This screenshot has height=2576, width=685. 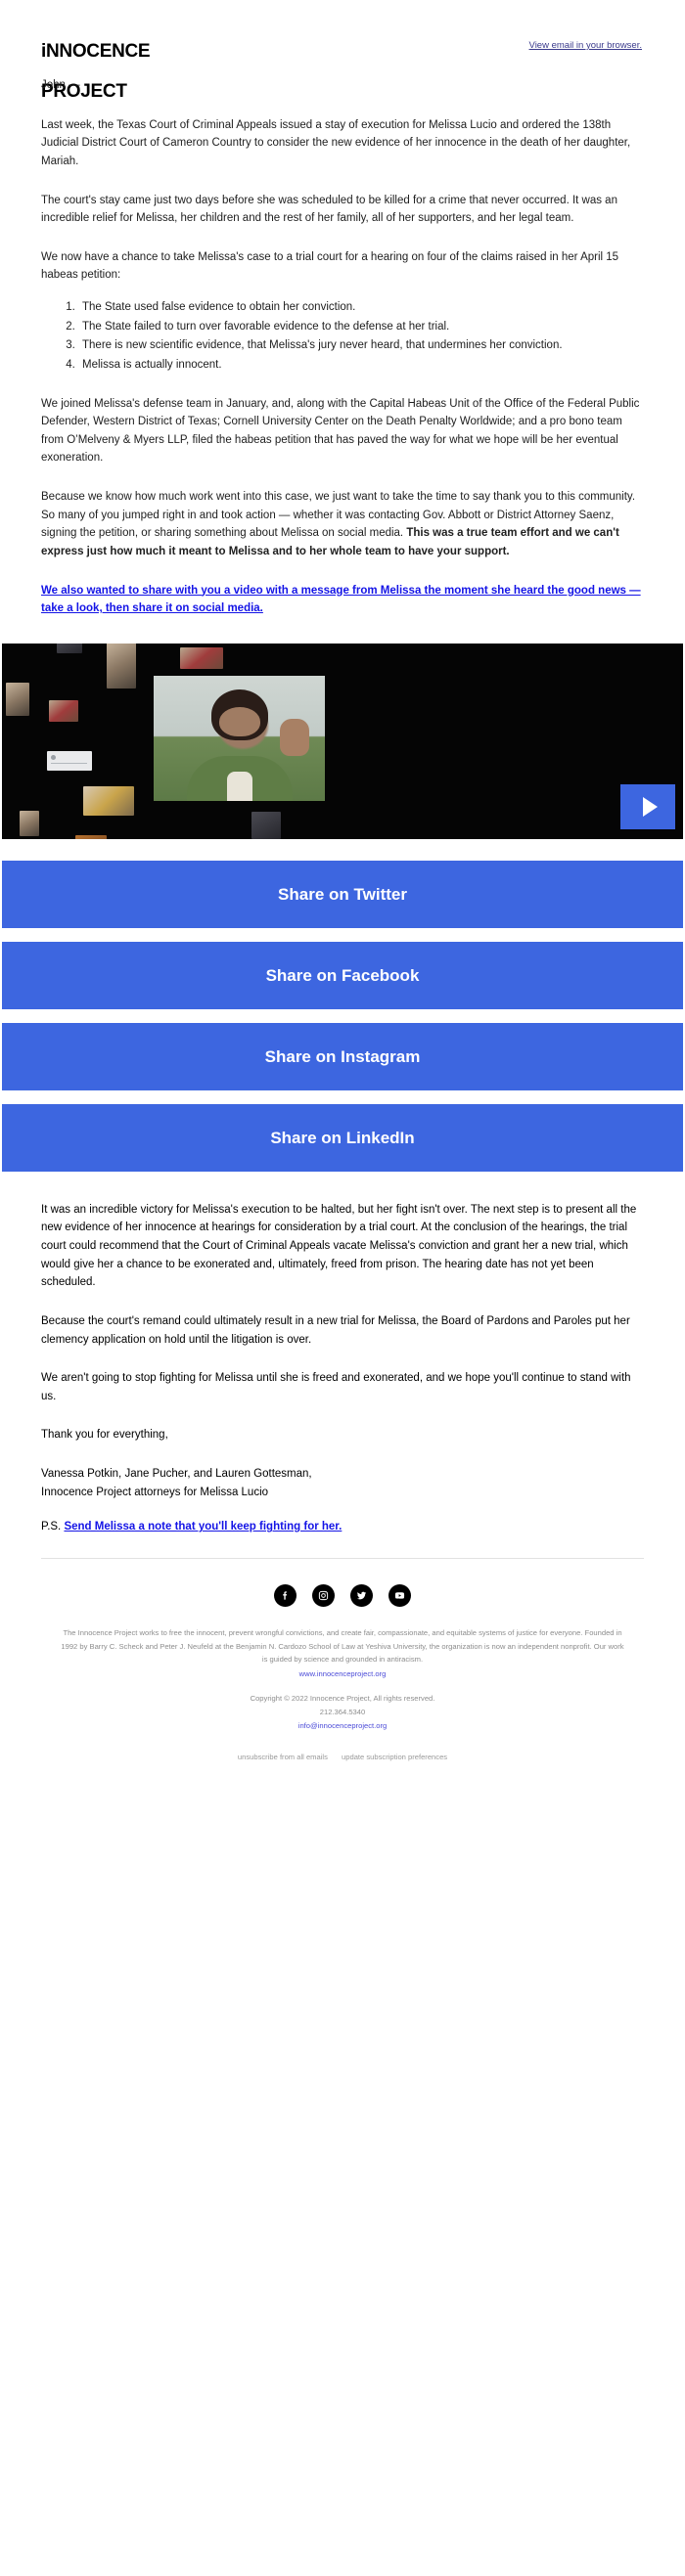 What do you see at coordinates (343, 1137) in the screenshot?
I see `share-linkedin-button: Share on LinkedIn` at bounding box center [343, 1137].